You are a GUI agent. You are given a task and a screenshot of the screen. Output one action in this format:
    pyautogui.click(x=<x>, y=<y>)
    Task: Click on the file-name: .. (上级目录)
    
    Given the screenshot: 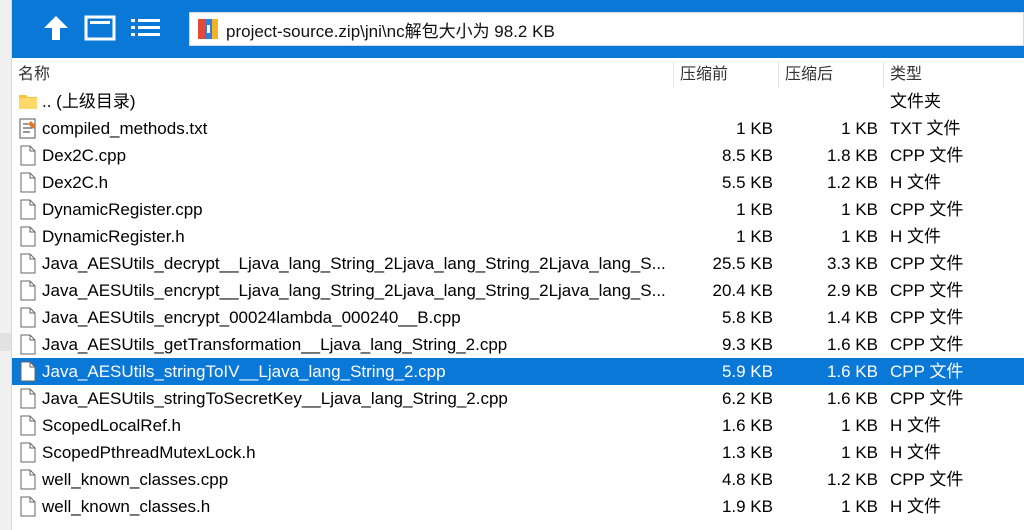 What is the action you would take?
    pyautogui.click(x=89, y=101)
    